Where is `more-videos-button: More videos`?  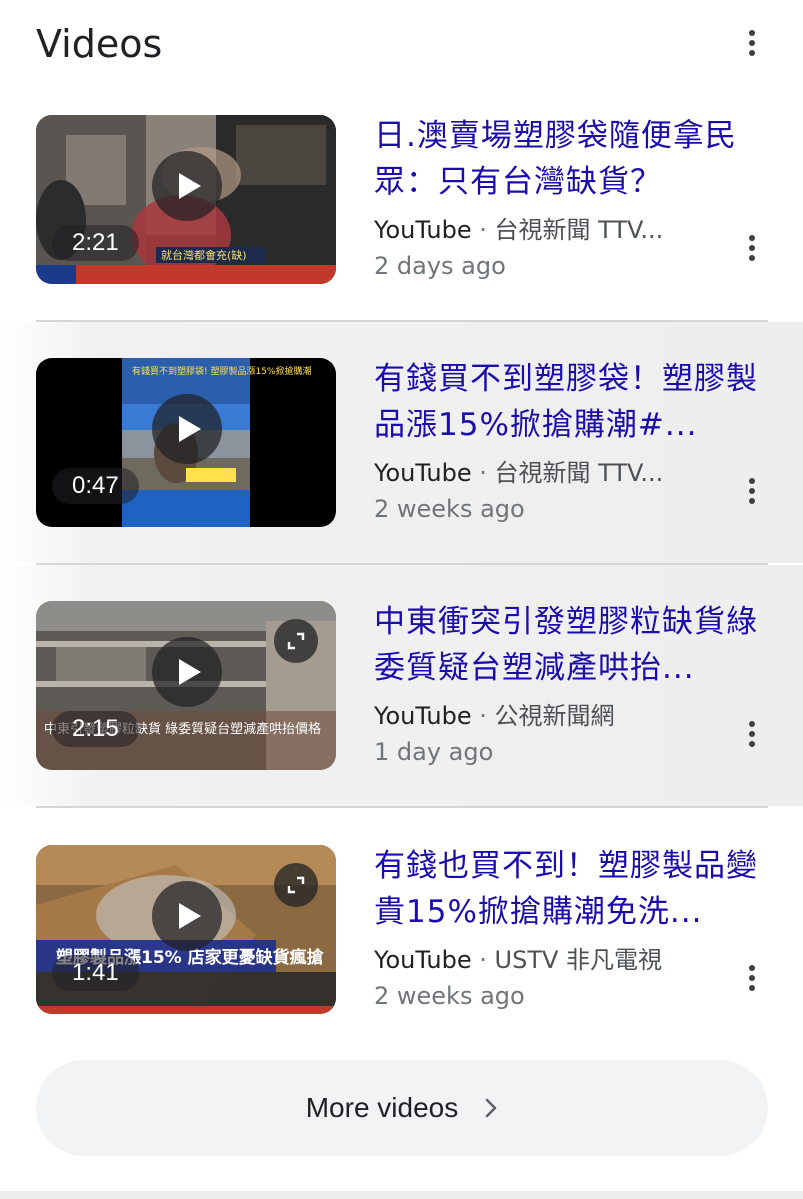
more-videos-button: More videos is located at coordinates (402, 1108).